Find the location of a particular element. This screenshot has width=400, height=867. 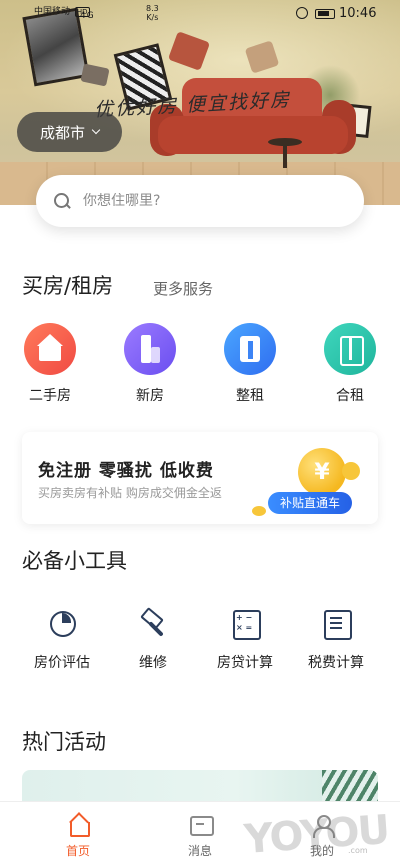

calculator-icon is located at coordinates (245, 624).